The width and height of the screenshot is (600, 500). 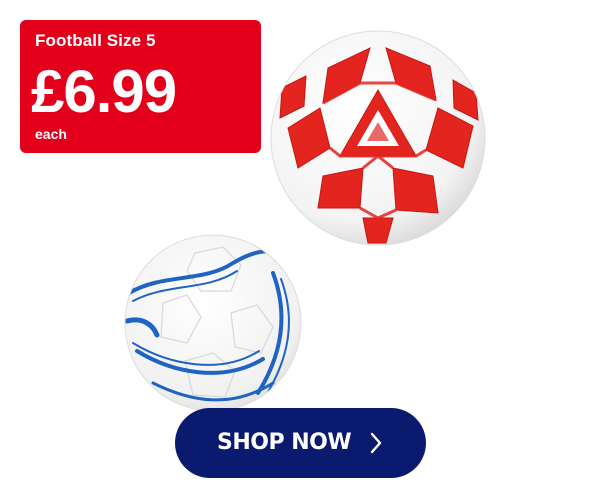 What do you see at coordinates (51, 134) in the screenshot?
I see `price-unit: each` at bounding box center [51, 134].